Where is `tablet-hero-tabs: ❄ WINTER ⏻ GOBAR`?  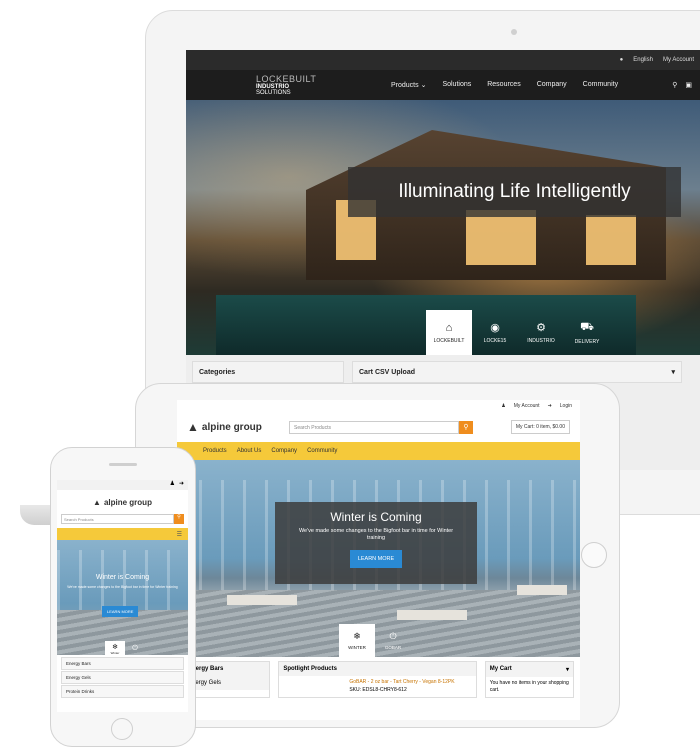 tablet-hero-tabs: ❄ WINTER ⏻ GOBAR is located at coordinates (375, 640).